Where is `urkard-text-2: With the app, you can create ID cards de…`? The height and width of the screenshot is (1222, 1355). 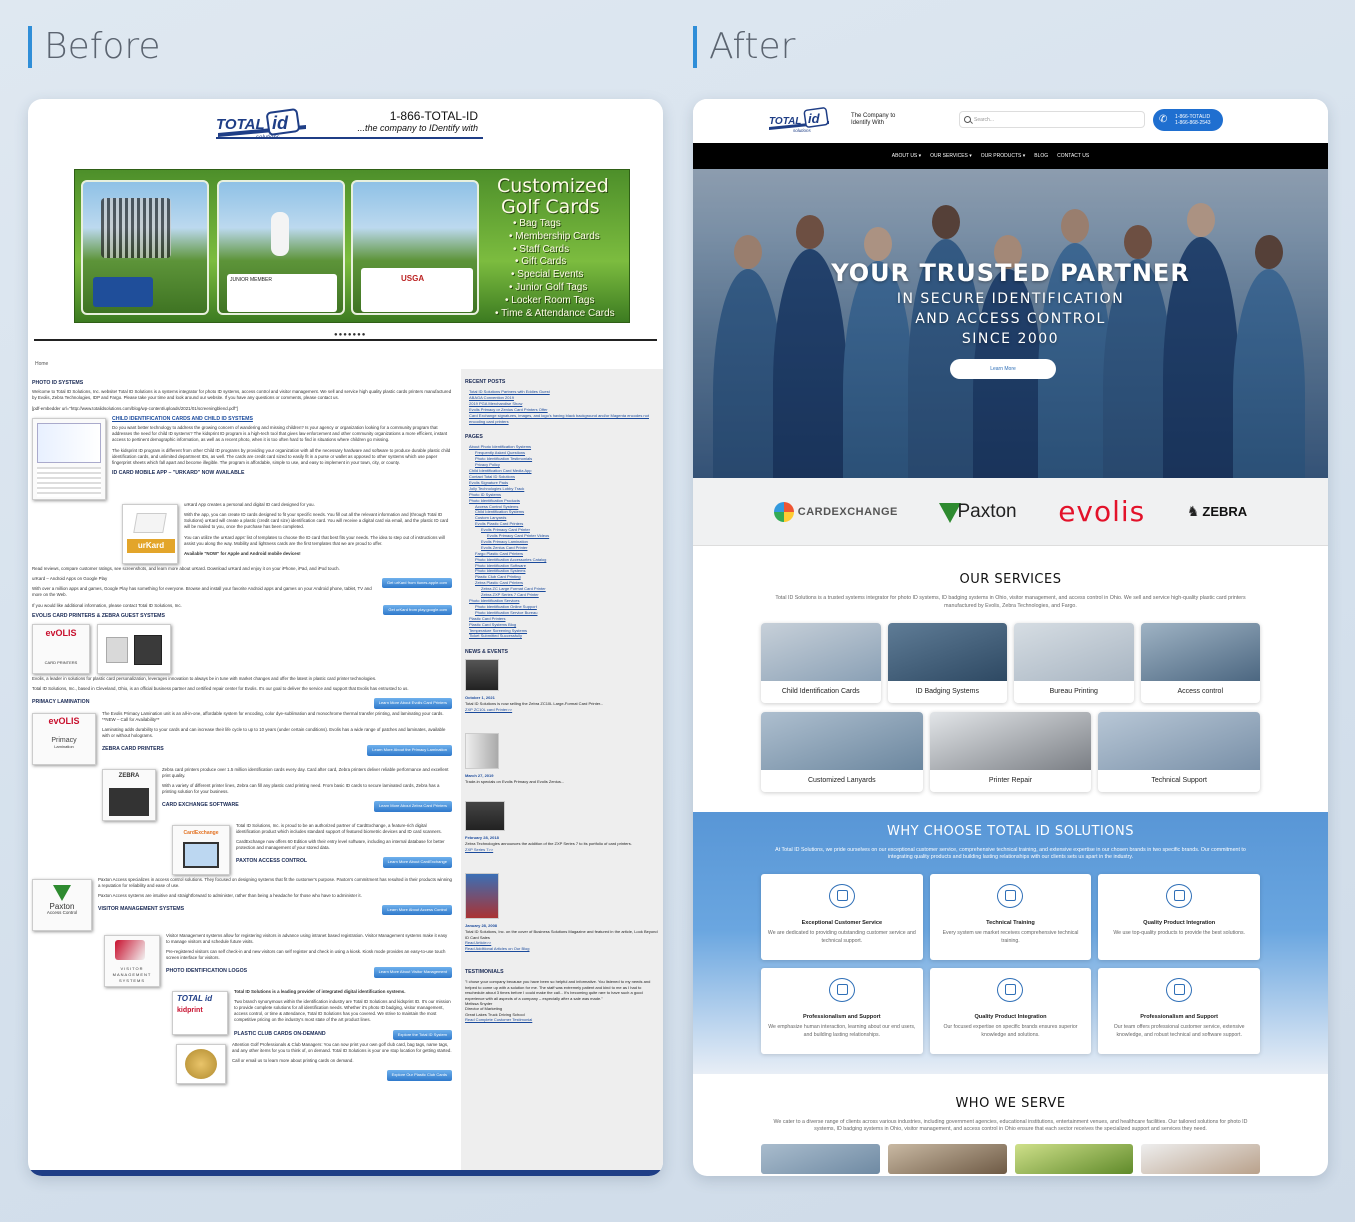
urkard-text-2: With the app, you can create ID cards de… is located at coordinates (316, 521).